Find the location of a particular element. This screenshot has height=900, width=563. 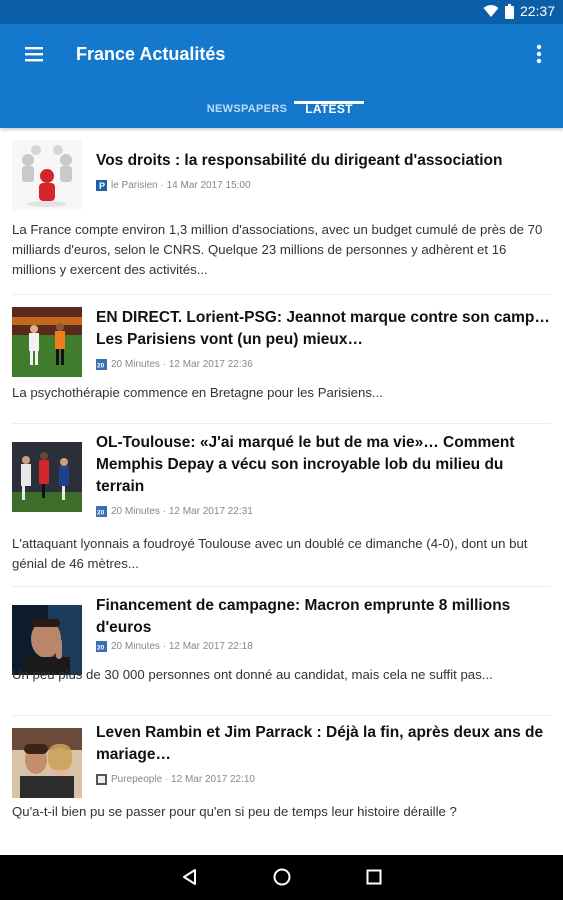

back-icon is located at coordinates (189, 877).